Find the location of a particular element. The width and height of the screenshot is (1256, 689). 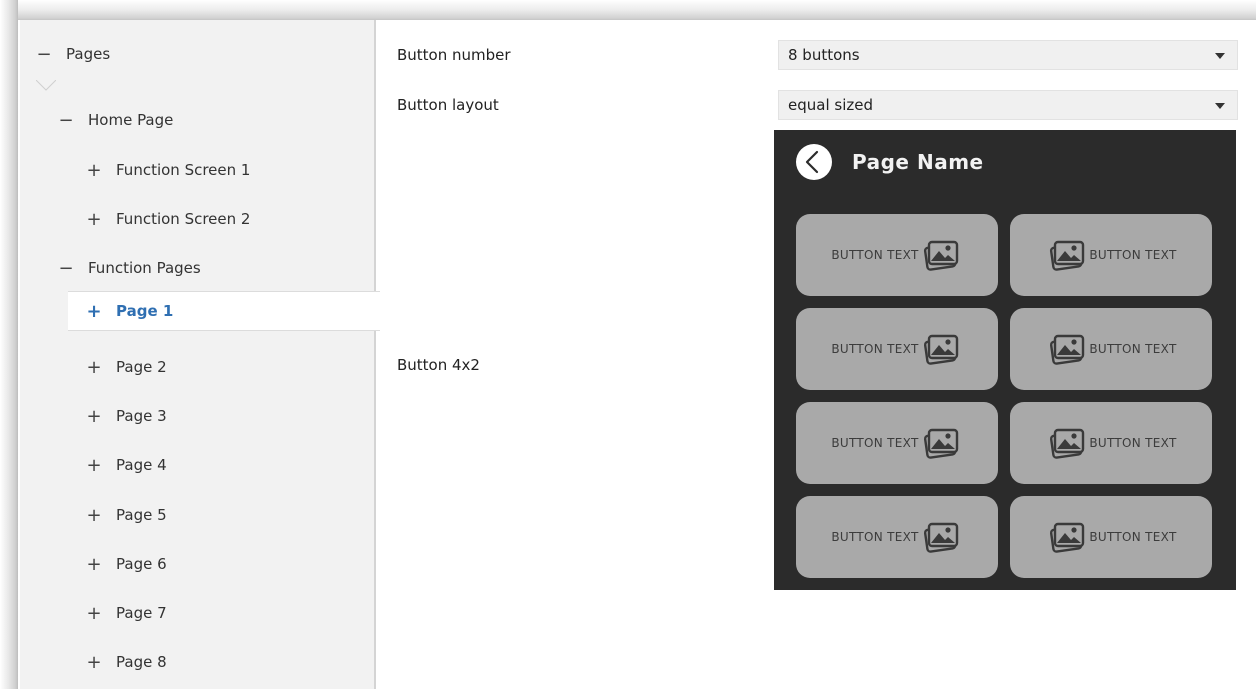

select-value: equal sized is located at coordinates (830, 105).